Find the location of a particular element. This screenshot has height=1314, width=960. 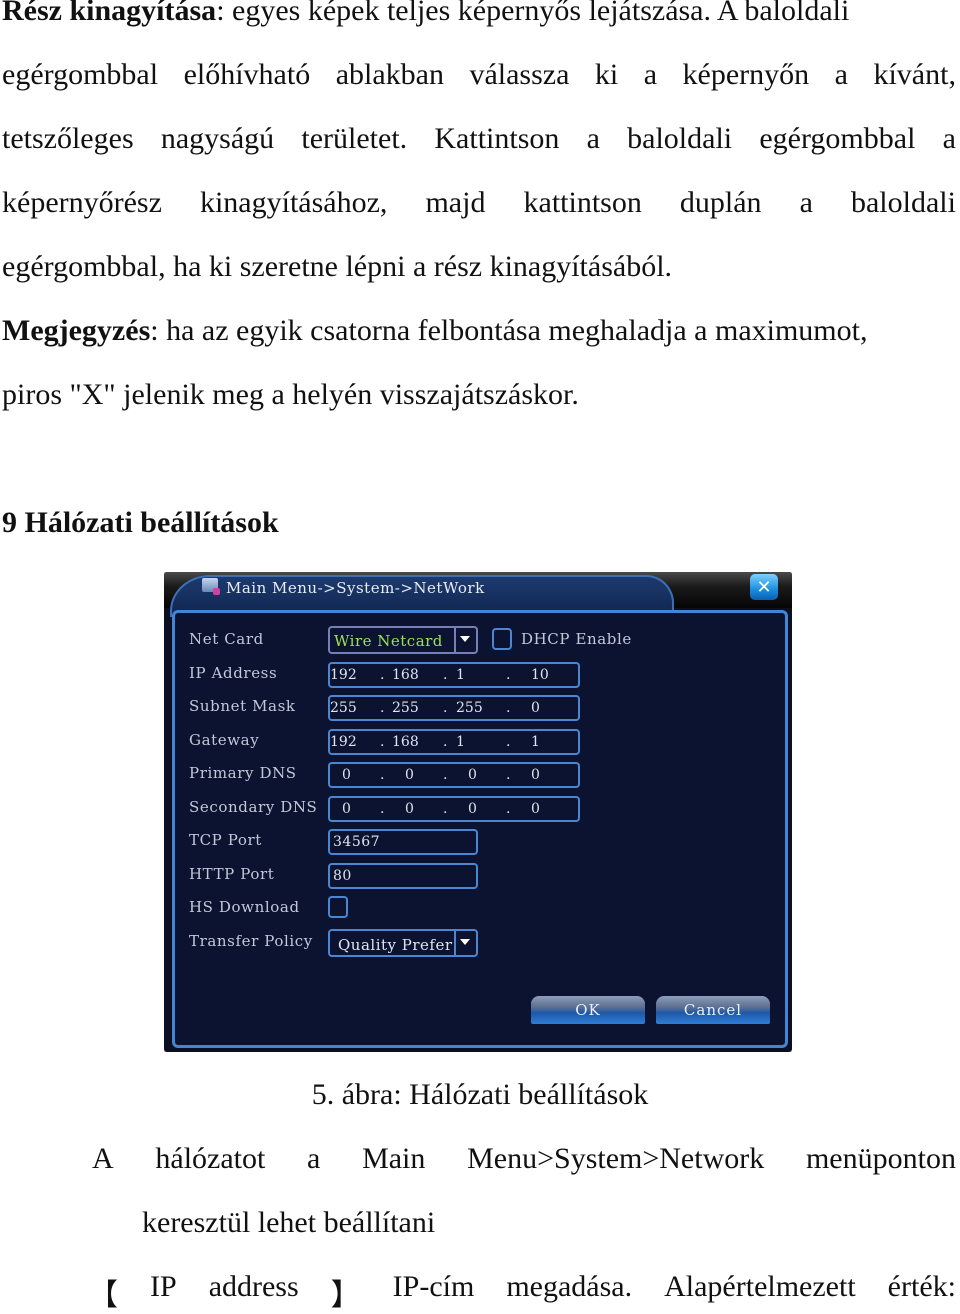

section-heading: 9 Hálózati beállítások is located at coordinates (140, 522).